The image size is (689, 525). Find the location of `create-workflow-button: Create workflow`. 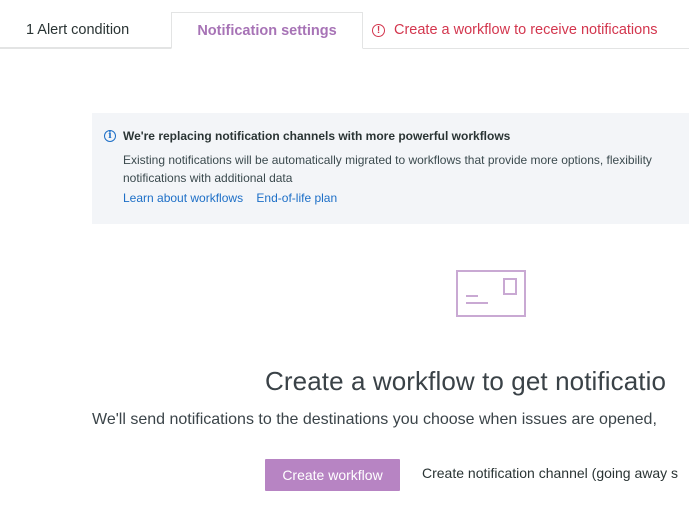

create-workflow-button: Create workflow is located at coordinates (332, 475).